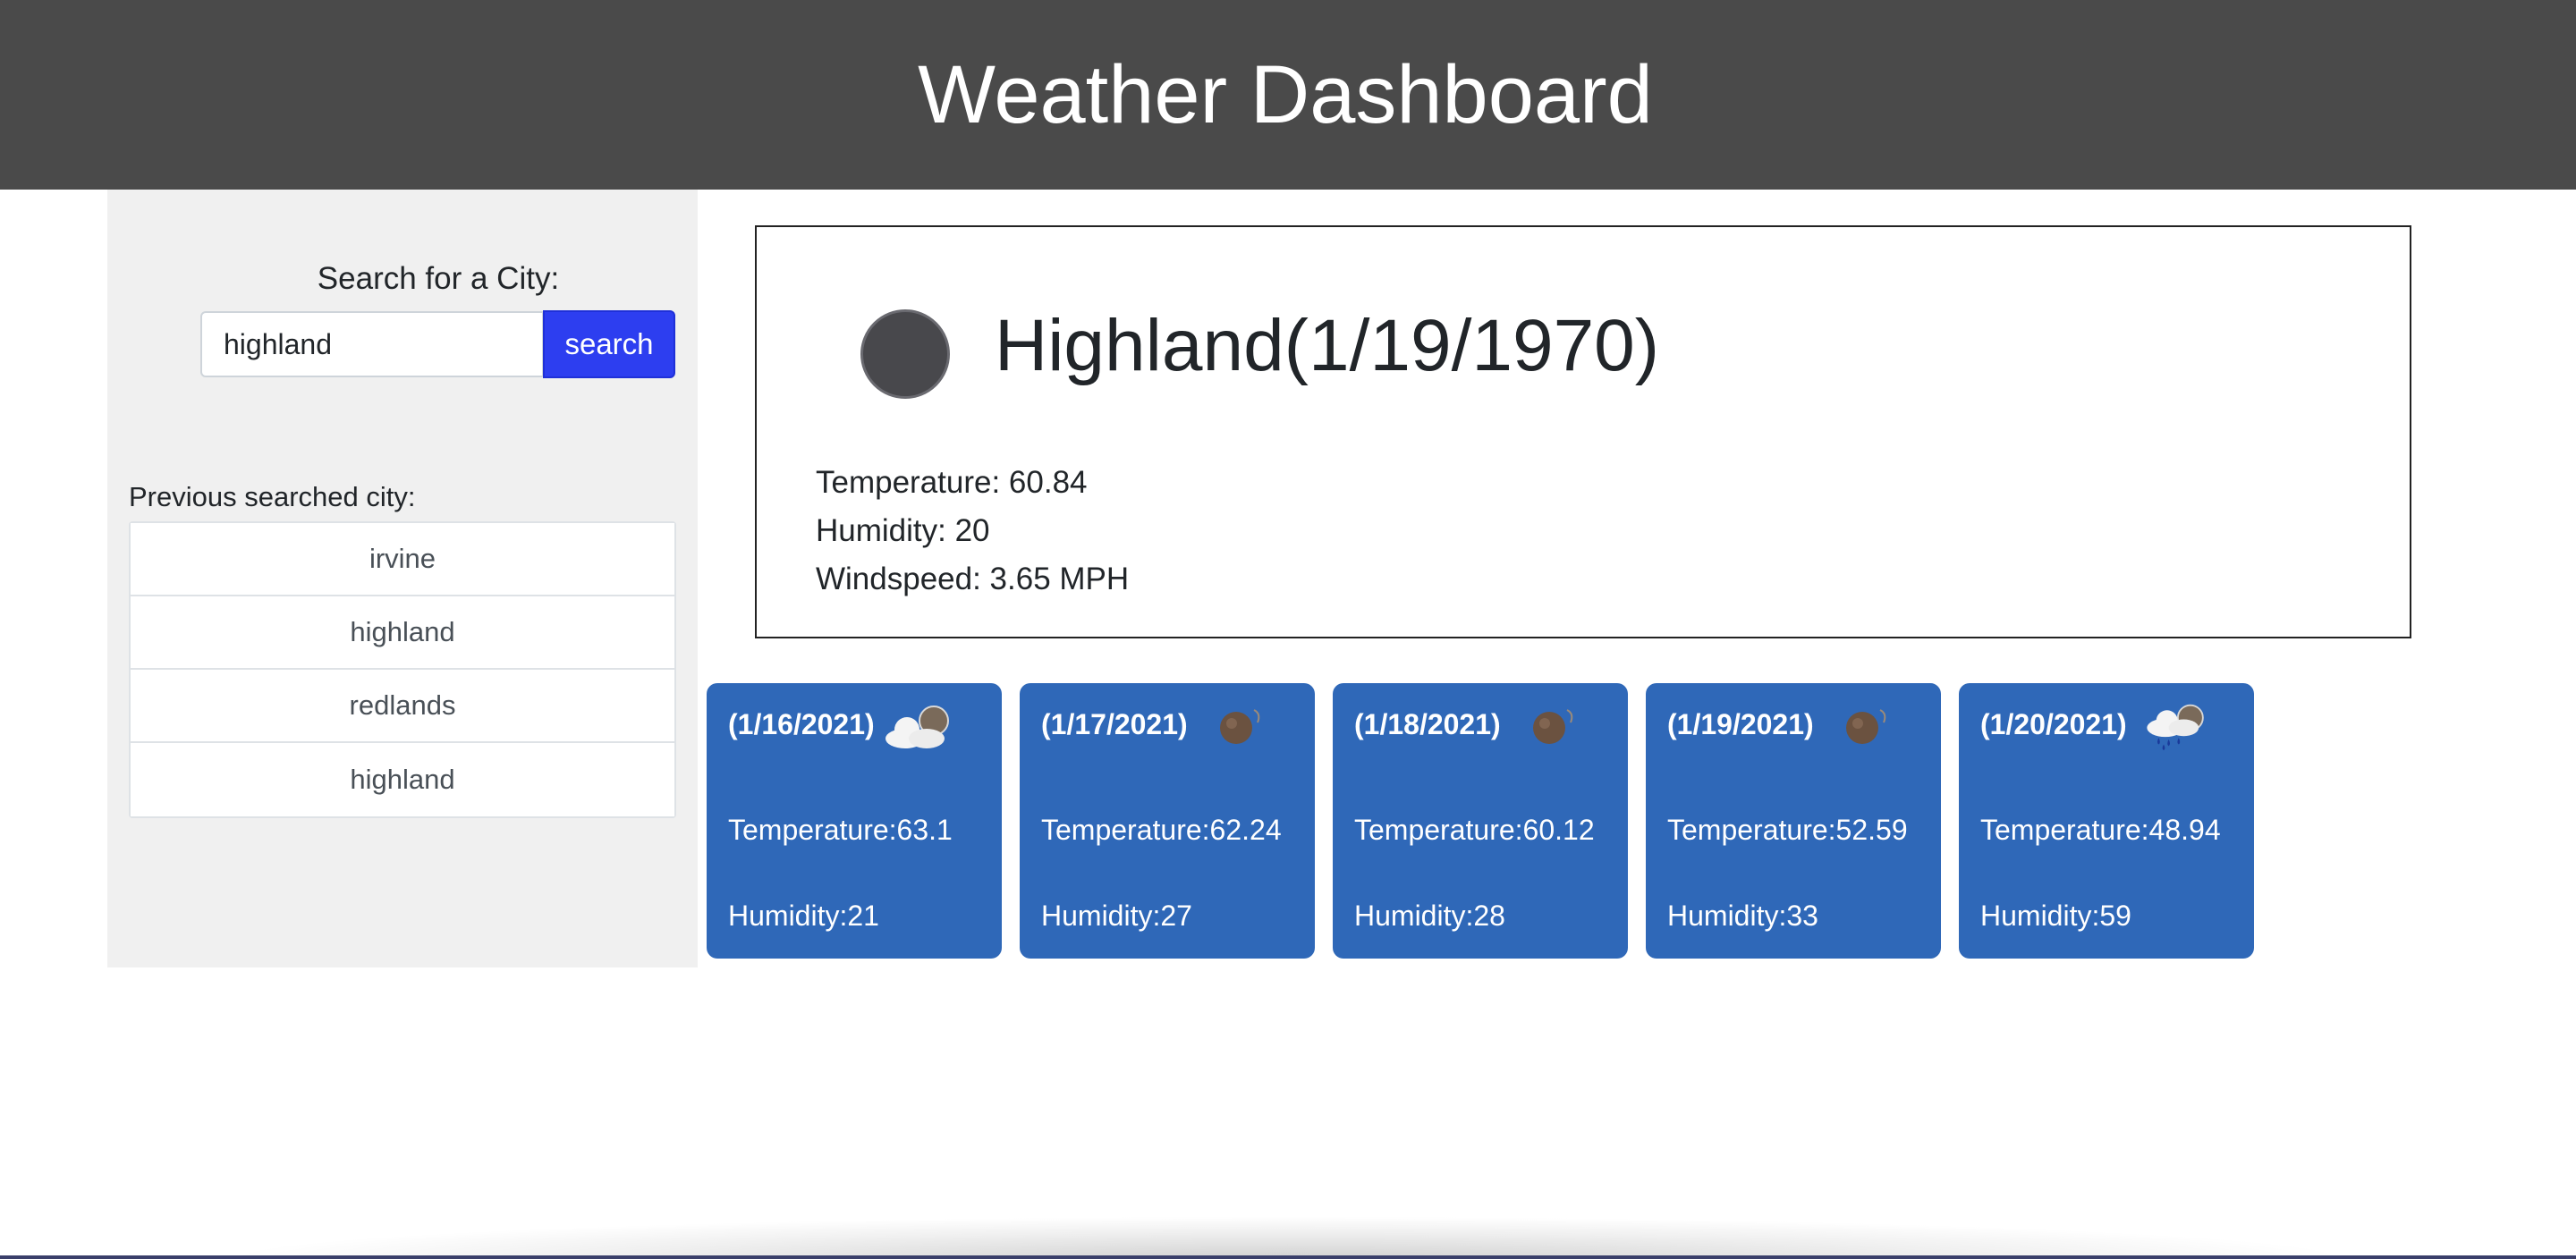  I want to click on forecast-temperature: Temperature:48.94, so click(2100, 830).